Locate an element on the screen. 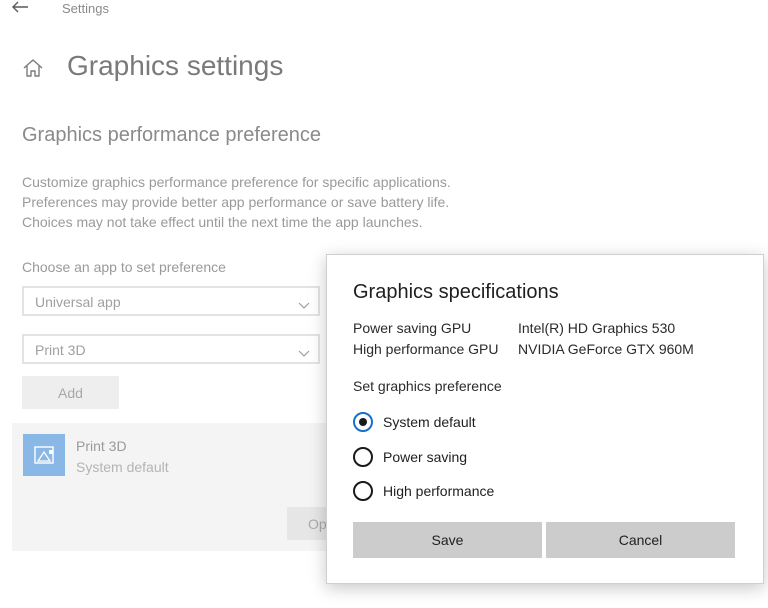 Image resolution: width=768 pixels, height=608 pixels. choose-app-label: Choose an app to set preference is located at coordinates (124, 267).